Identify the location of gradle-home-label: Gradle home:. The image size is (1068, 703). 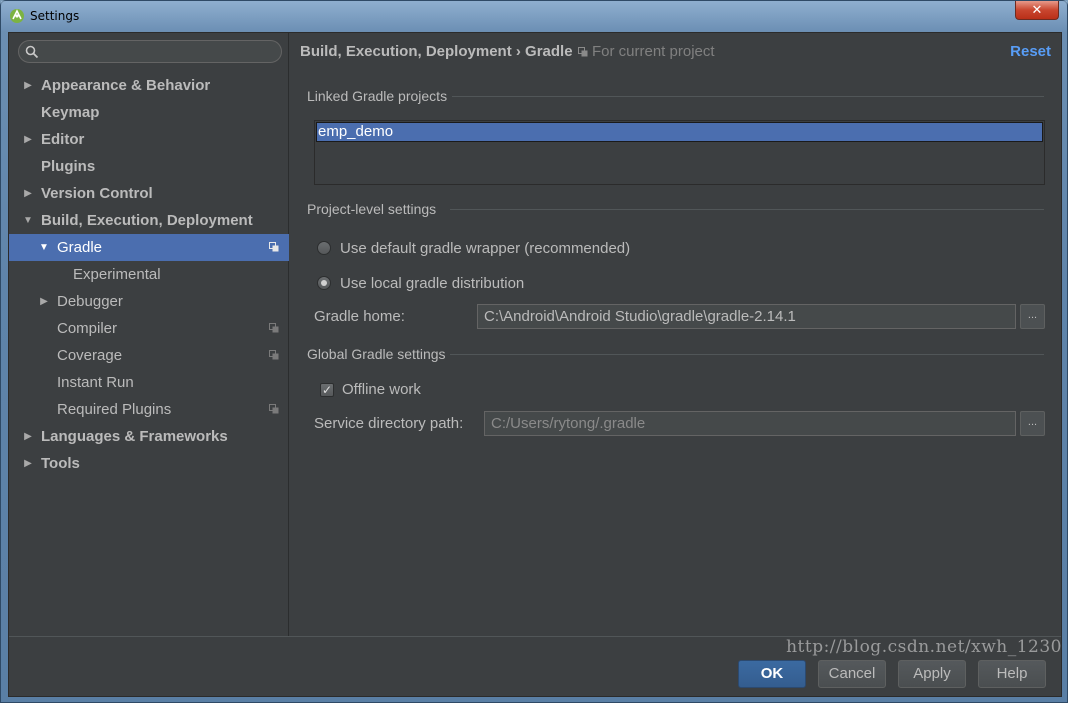
(359, 316).